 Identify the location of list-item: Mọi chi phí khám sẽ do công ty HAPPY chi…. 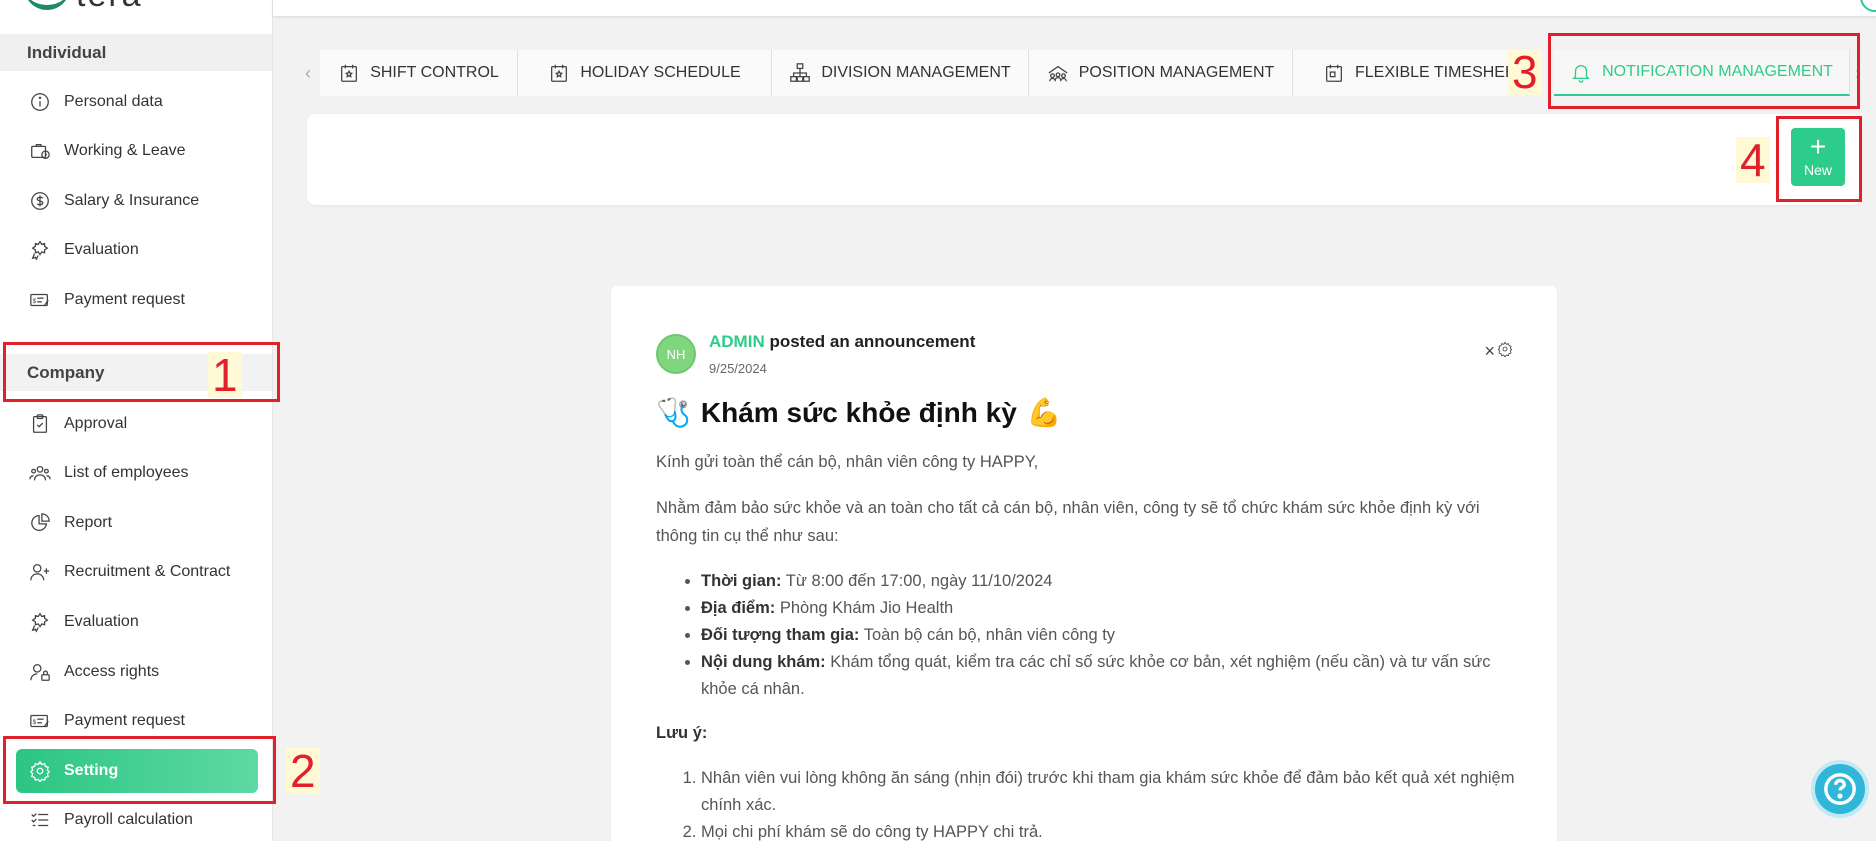
(1108, 830).